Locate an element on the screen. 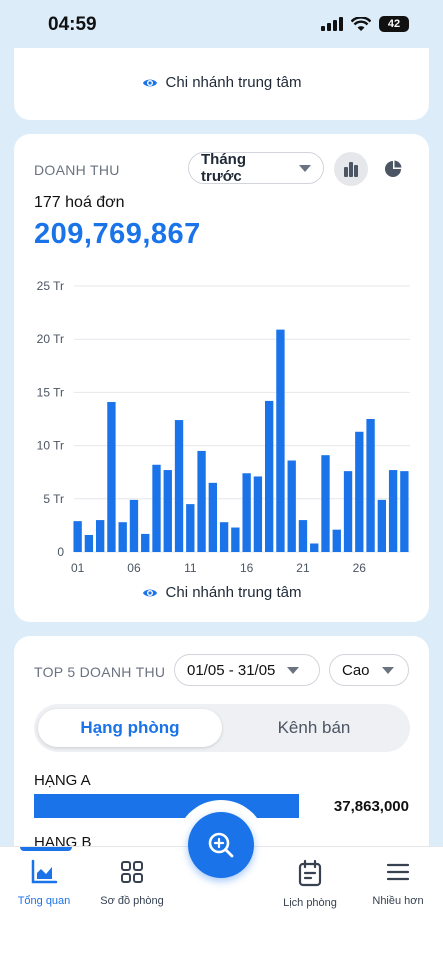 The image size is (443, 960). x-tick-label: 11 is located at coordinates (190, 567).